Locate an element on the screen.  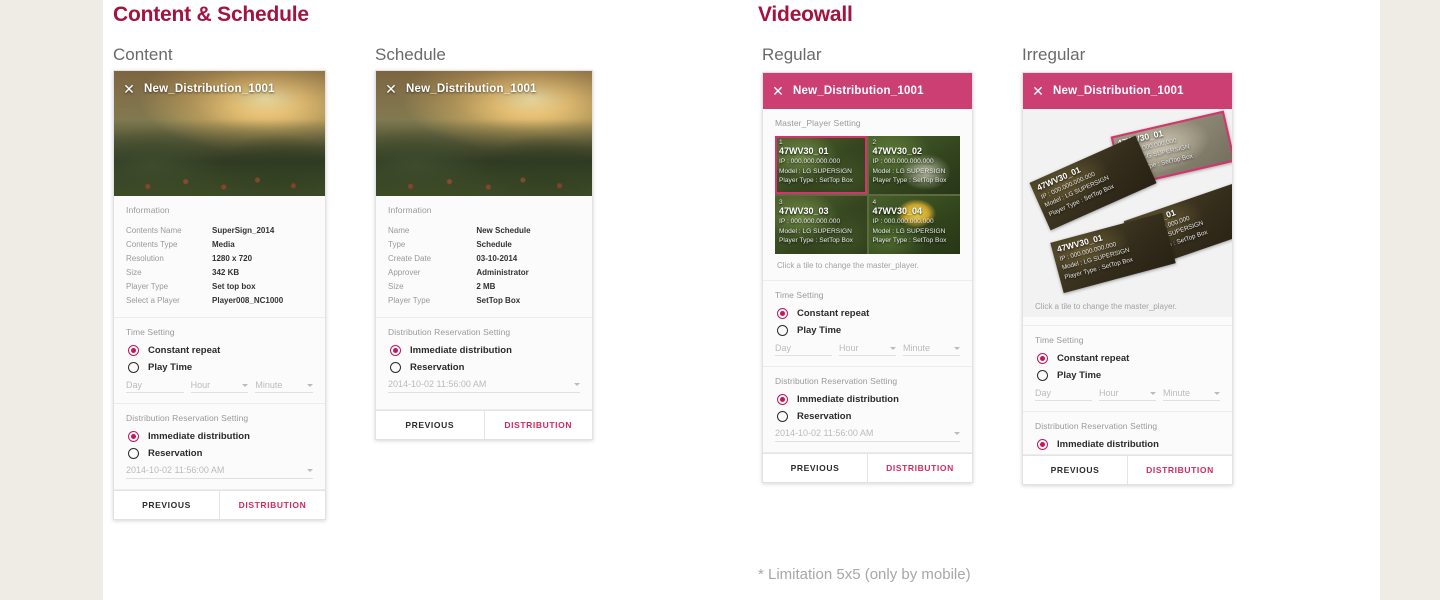
irregular-header-bar: ✕ New_Distribution_1001 is located at coordinates (1127, 91).